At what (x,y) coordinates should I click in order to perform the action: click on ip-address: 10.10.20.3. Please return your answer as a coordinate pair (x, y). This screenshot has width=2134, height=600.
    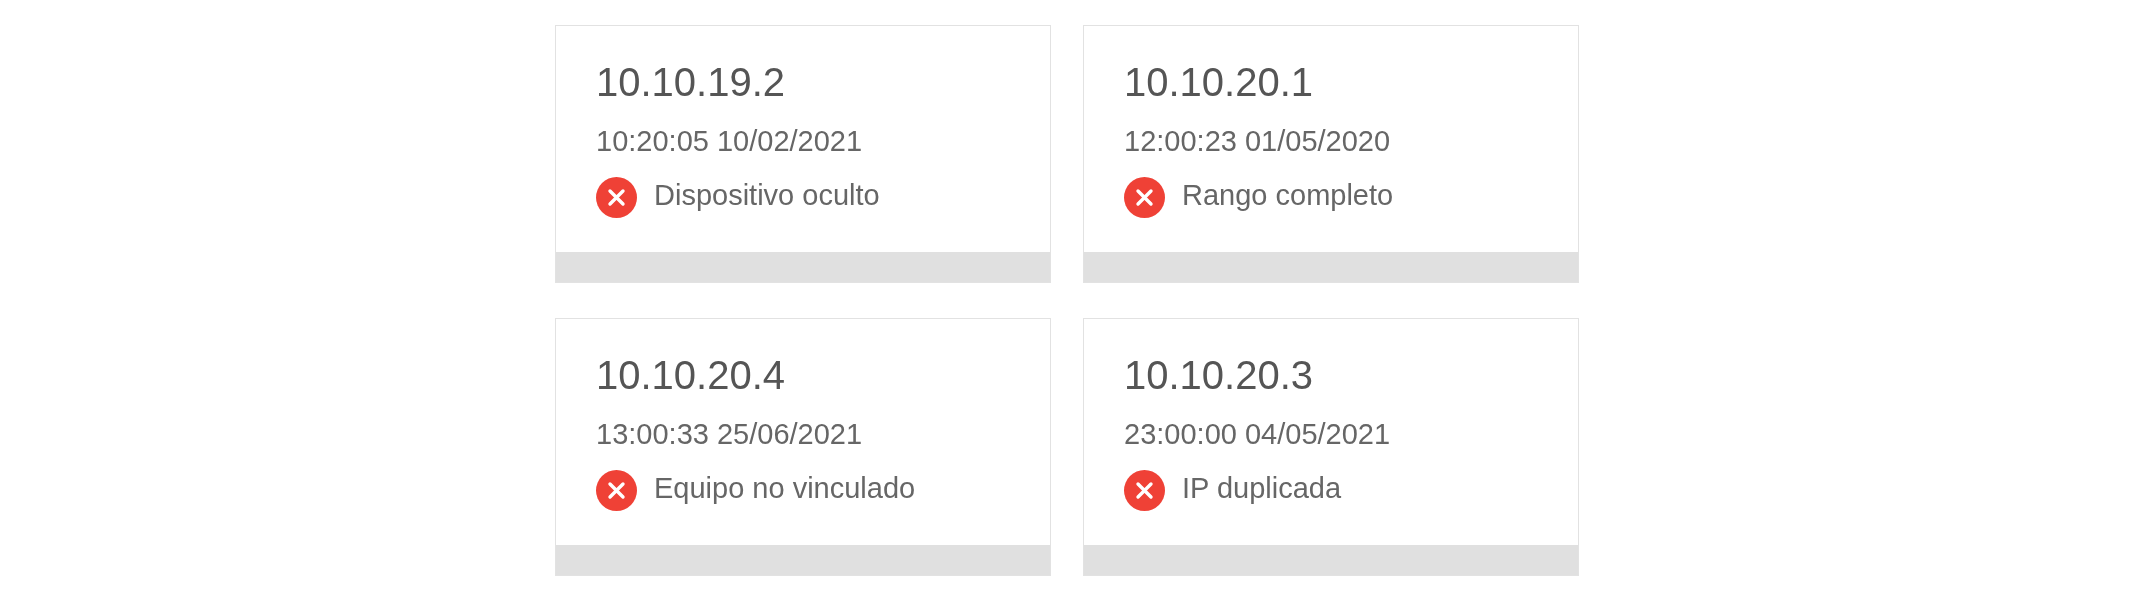
    Looking at the image, I should click on (1219, 375).